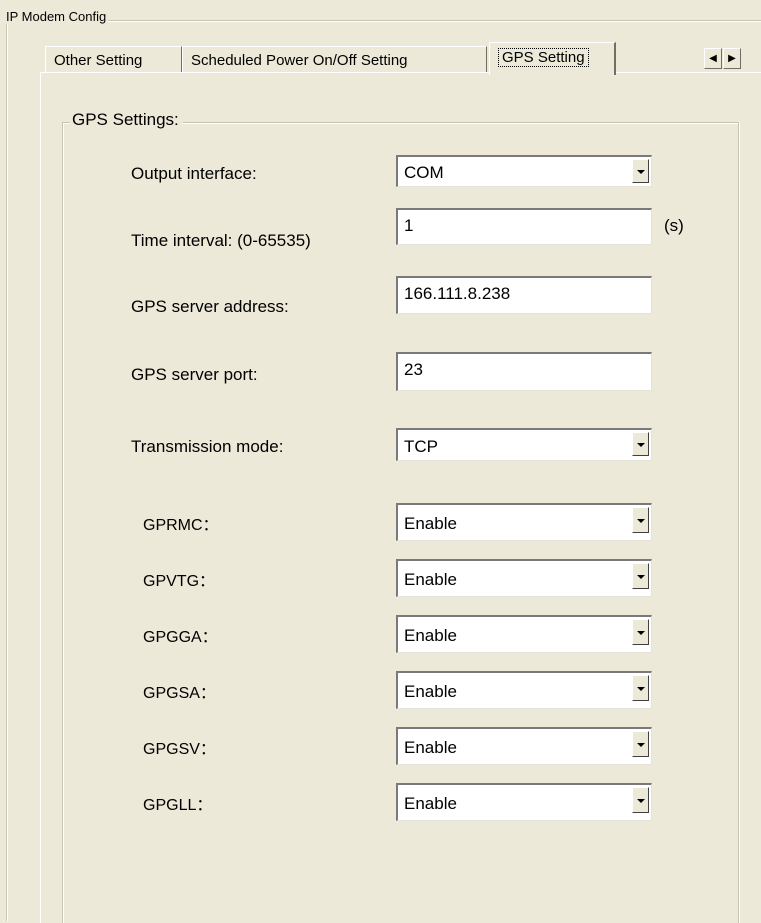 The height and width of the screenshot is (923, 761). Describe the element at coordinates (57, 16) in the screenshot. I see `ip-modem-config-title: IP Modem Config` at that location.